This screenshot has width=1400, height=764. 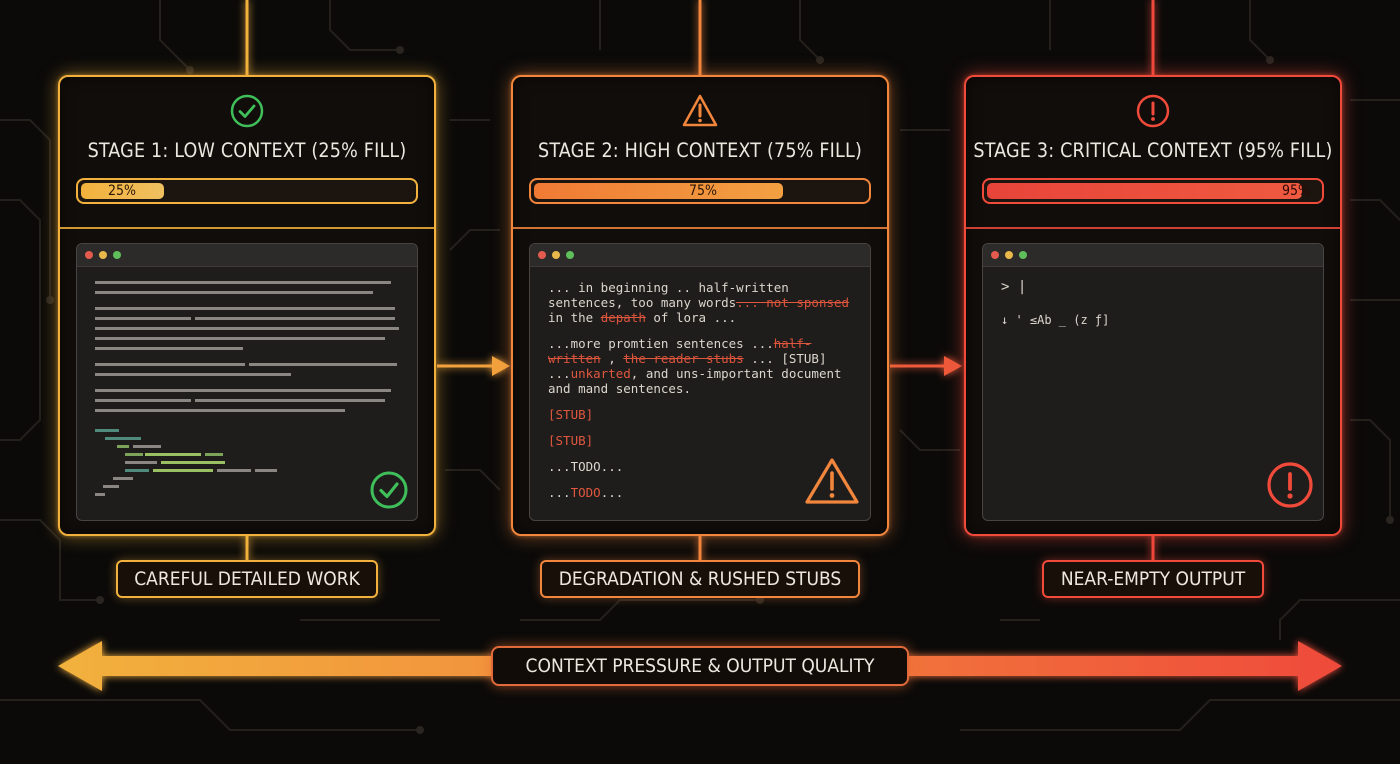 I want to click on struck-text: written, so click(x=574, y=358).